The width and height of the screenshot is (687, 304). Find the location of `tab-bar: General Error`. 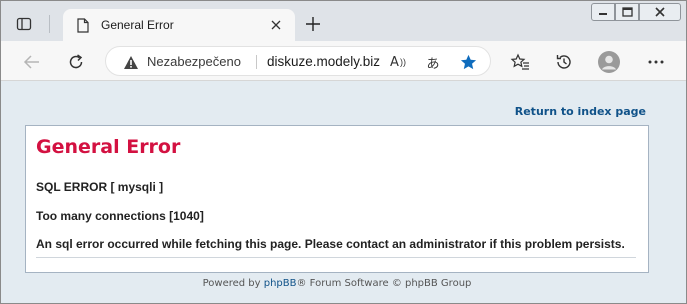

tab-bar: General Error is located at coordinates (343, 21).